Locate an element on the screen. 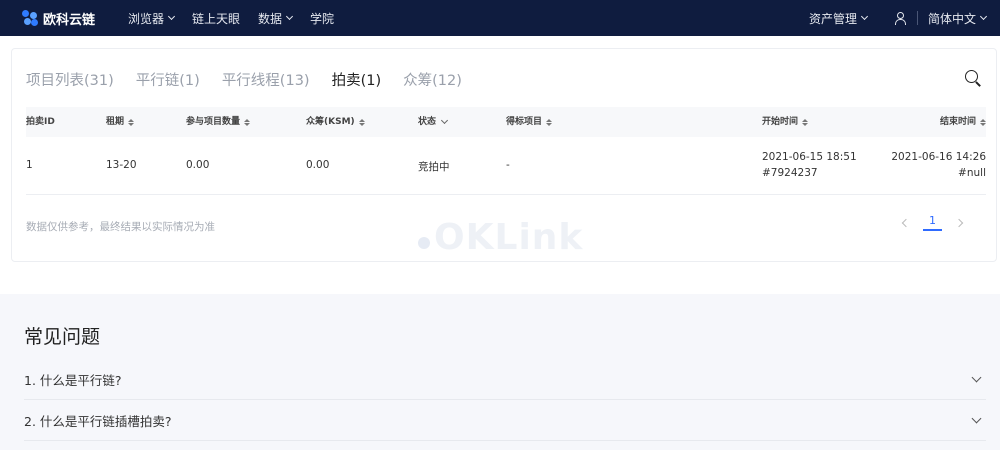 This screenshot has width=1000, height=450. header-winner: 得标项目 is located at coordinates (529, 122).